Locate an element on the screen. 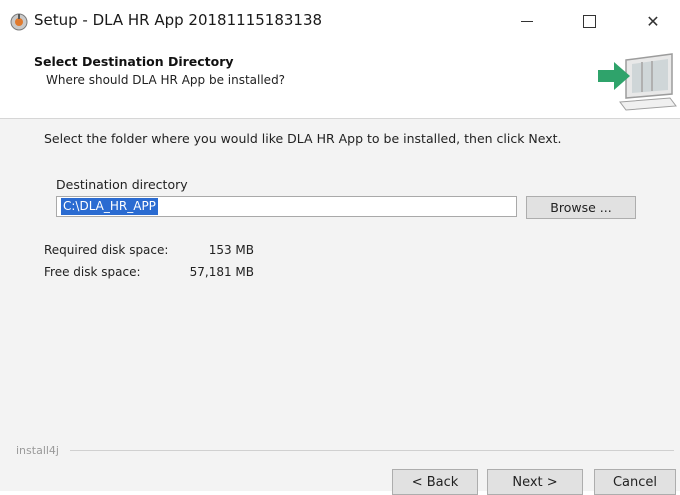  free-space-value: 57,181 MB is located at coordinates (221, 272).